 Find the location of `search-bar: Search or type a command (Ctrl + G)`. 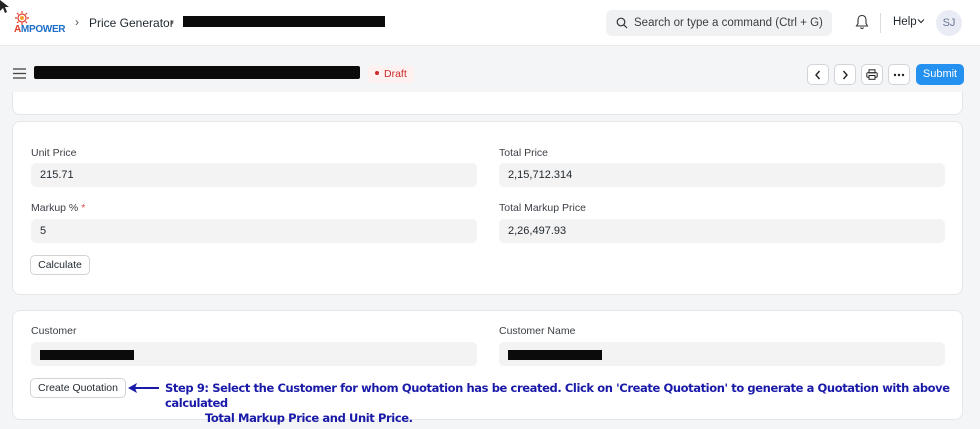

search-bar: Search or type a command (Ctrl + G) is located at coordinates (719, 23).